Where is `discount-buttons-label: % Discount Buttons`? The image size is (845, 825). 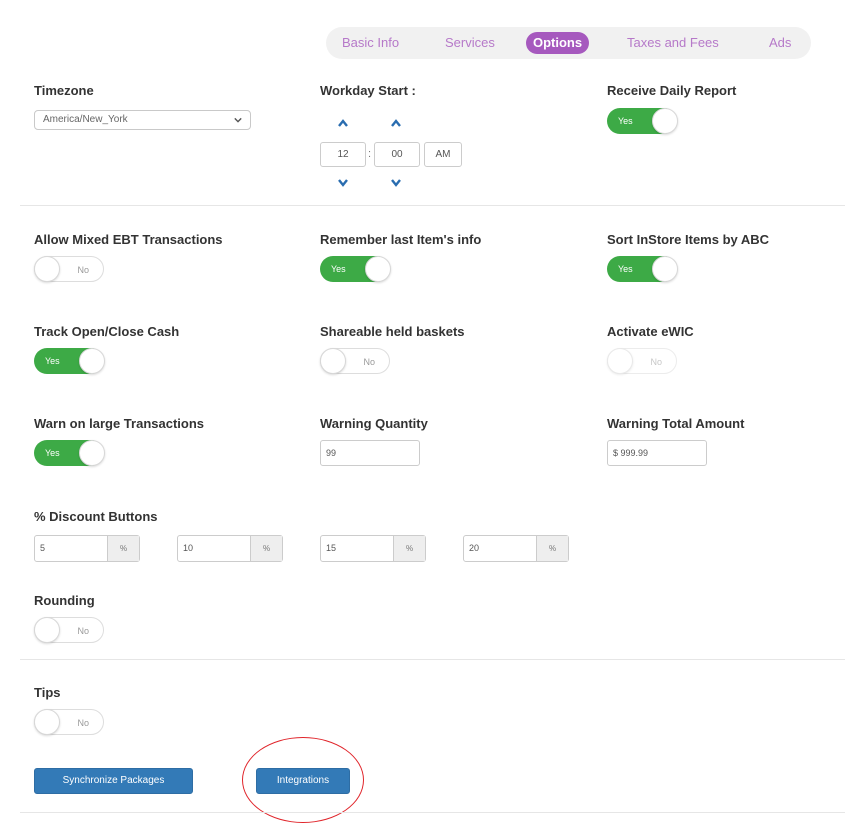
discount-buttons-label: % Discount Buttons is located at coordinates (96, 516).